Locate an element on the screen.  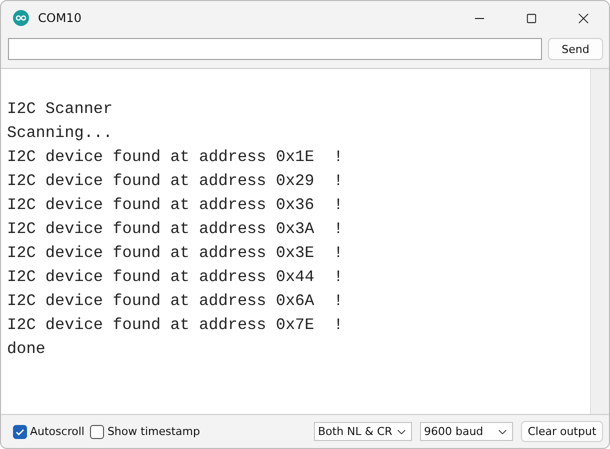
clear-output-button: Clear output is located at coordinates (562, 431).